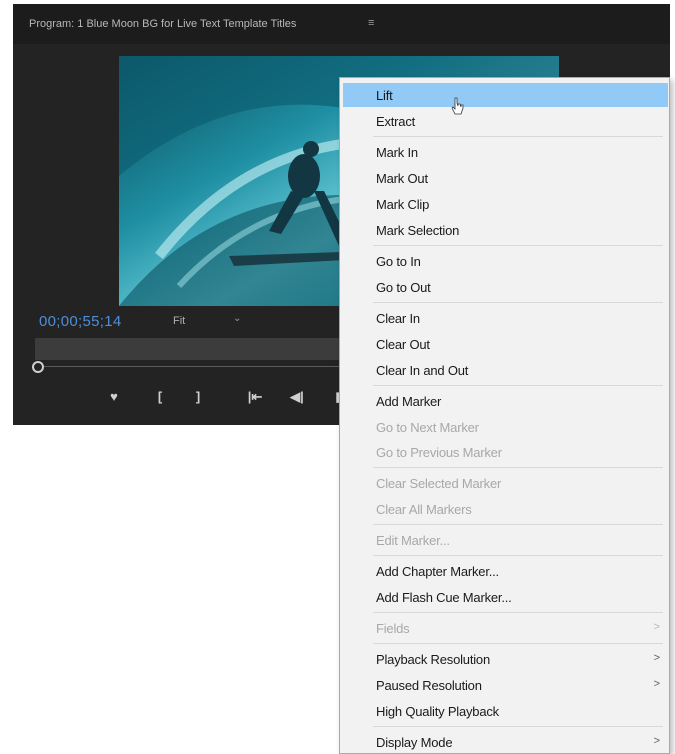 The image size is (675, 754). What do you see at coordinates (505, 178) in the screenshot?
I see `menu-item-mark-out: Mark Out` at bounding box center [505, 178].